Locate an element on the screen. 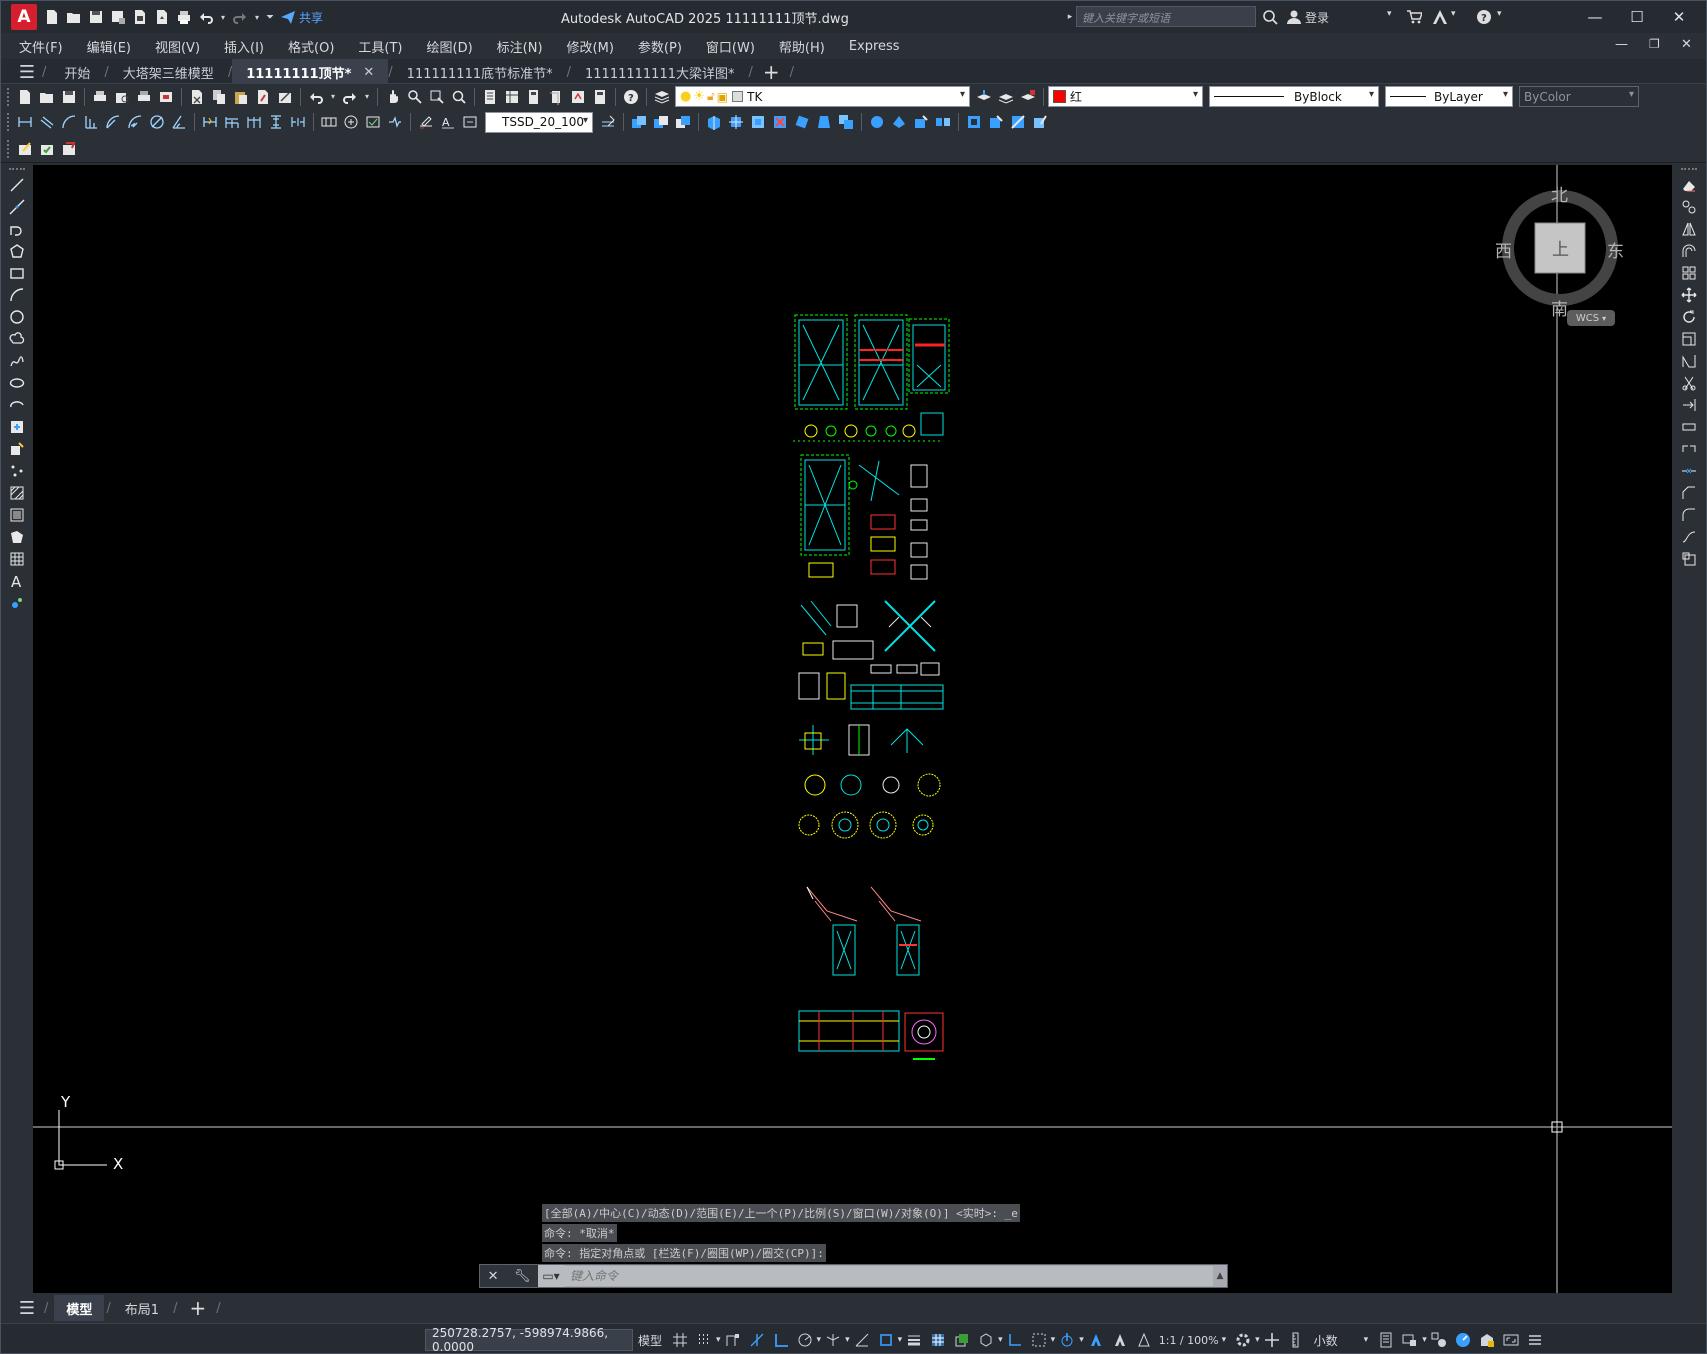 Image resolution: width=1707 pixels, height=1354 pixels. customize-quick-access-icon: ⏷ is located at coordinates (270, 17).